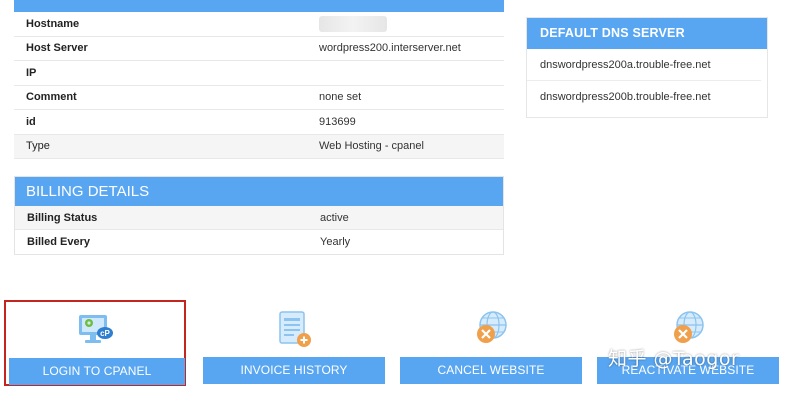 Image resolution: width=785 pixels, height=396 pixels. Describe the element at coordinates (53, 23) in the screenshot. I see `row-label: Hostname` at that location.